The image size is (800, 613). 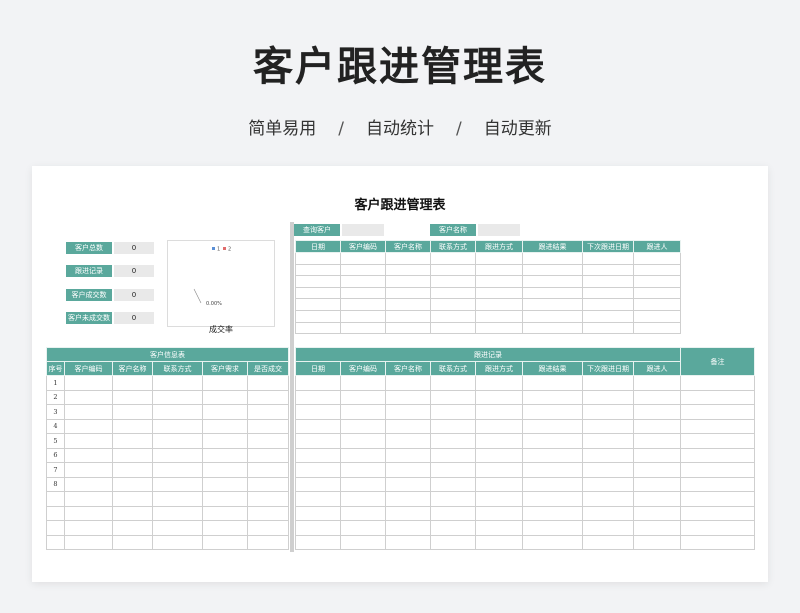 What do you see at coordinates (55, 470) in the screenshot?
I see `table-cell: 7` at bounding box center [55, 470].